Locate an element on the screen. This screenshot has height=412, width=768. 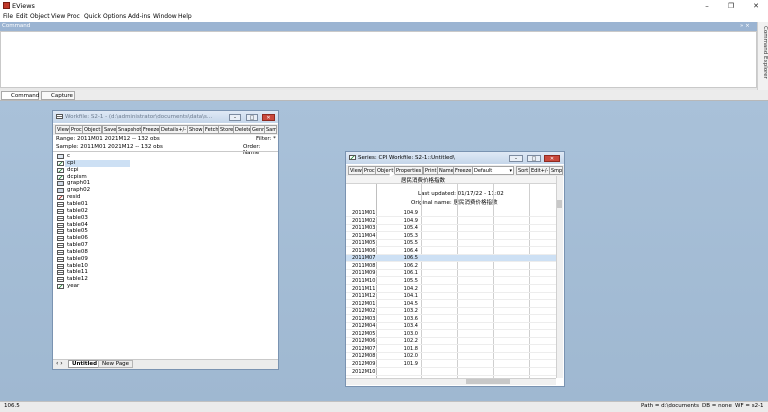
workfile-object-table03: table03 is located at coordinates (77, 218).